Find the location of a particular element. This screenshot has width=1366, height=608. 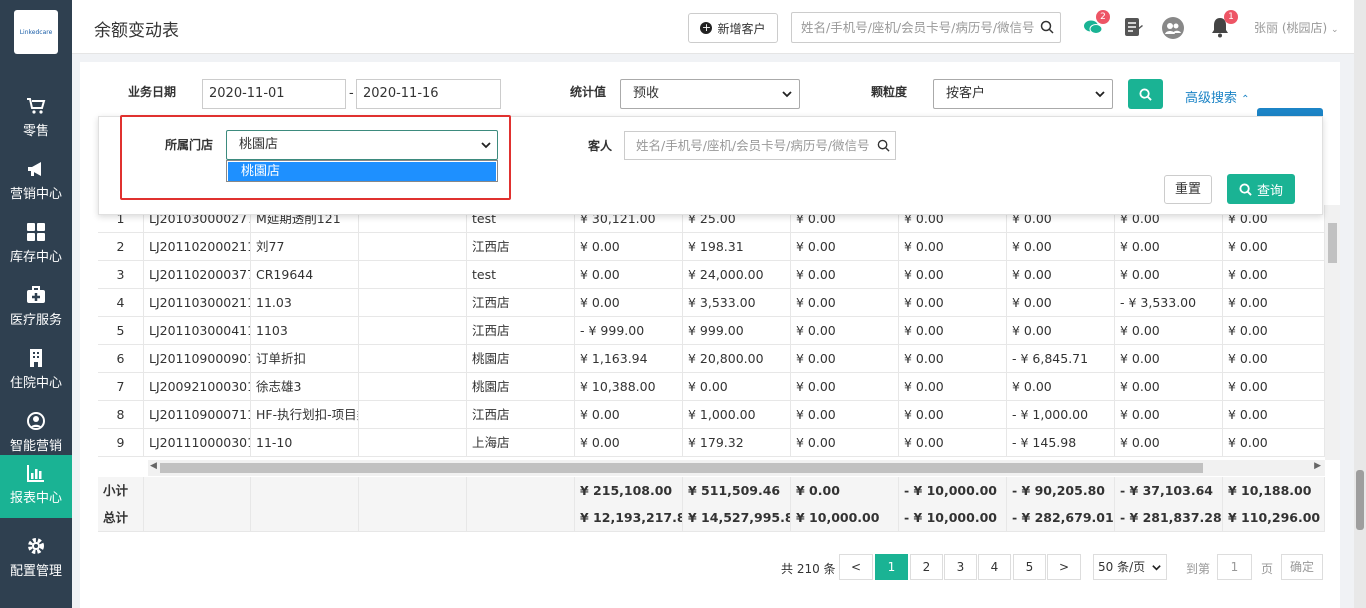

table-cell: 8 is located at coordinates (121, 415).